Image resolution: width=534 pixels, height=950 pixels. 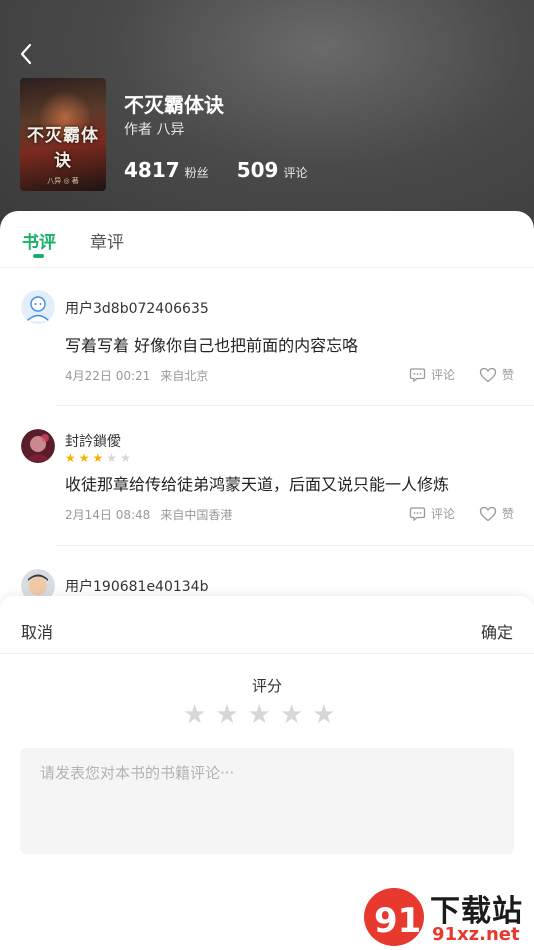 I want to click on rating-label: 评分, so click(x=266, y=686).